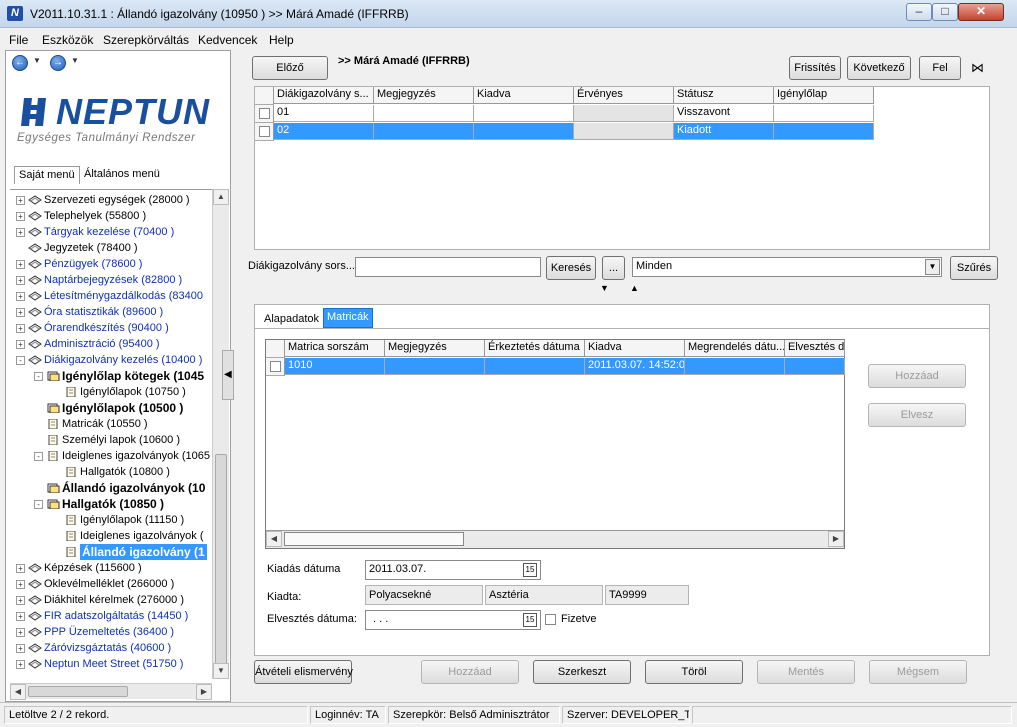 The image size is (1017, 727). I want to click on tree-item: + Oklevélmelléklet (266000 ), so click(111, 584).